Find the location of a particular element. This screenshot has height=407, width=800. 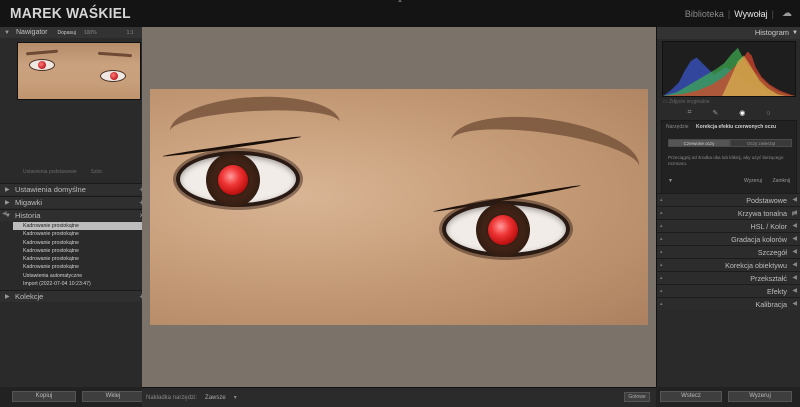

red-eye-tabs: Czerwone oczy Oczy zwierząt is located at coordinates (730, 143).